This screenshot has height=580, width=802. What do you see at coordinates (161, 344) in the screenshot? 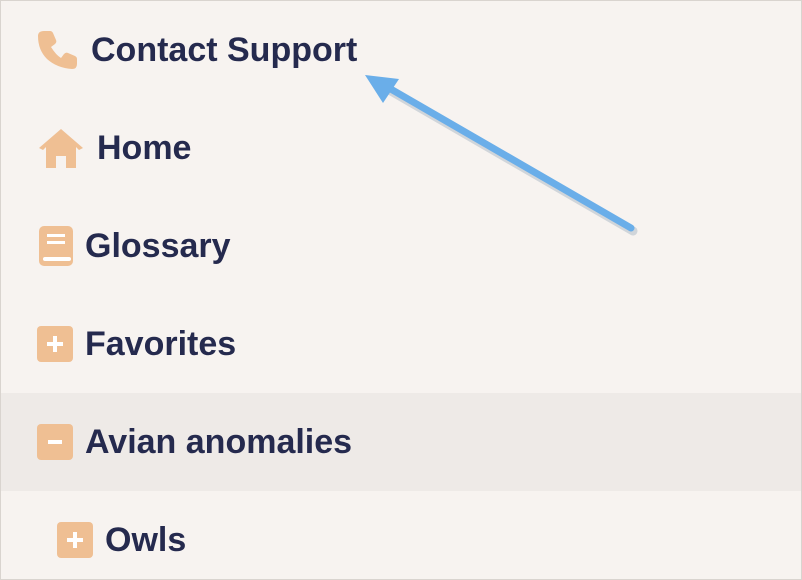
I see `menu-item-label: Favorites` at bounding box center [161, 344].